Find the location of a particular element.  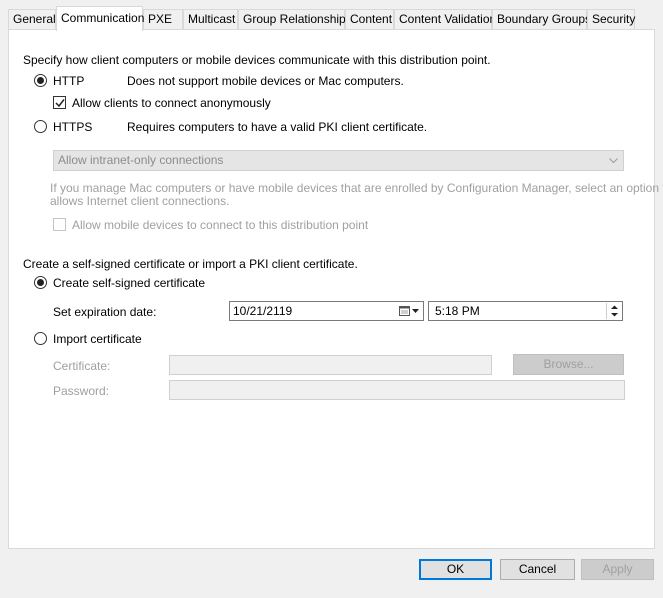

import-certificate-label: Import certificate is located at coordinates (97, 339).